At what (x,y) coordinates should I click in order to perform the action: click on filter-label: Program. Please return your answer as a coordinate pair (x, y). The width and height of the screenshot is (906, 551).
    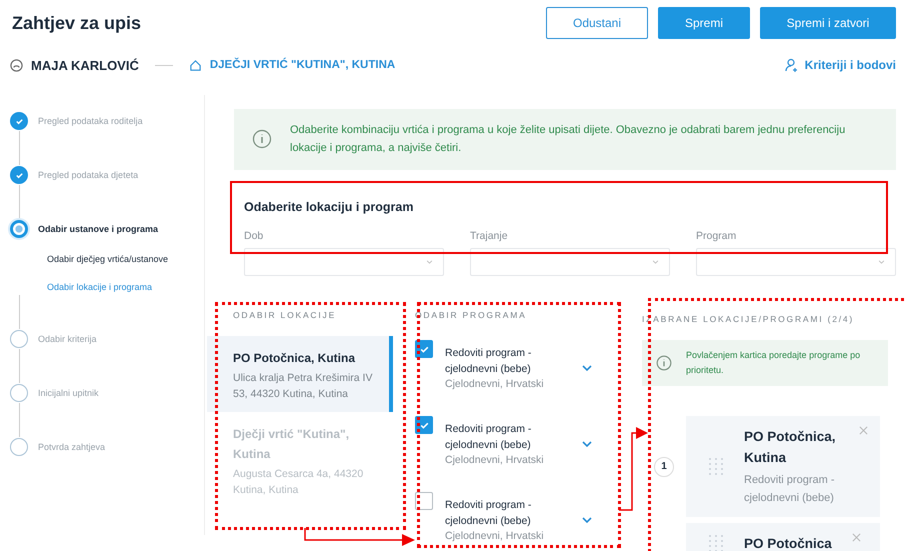
    Looking at the image, I should click on (717, 236).